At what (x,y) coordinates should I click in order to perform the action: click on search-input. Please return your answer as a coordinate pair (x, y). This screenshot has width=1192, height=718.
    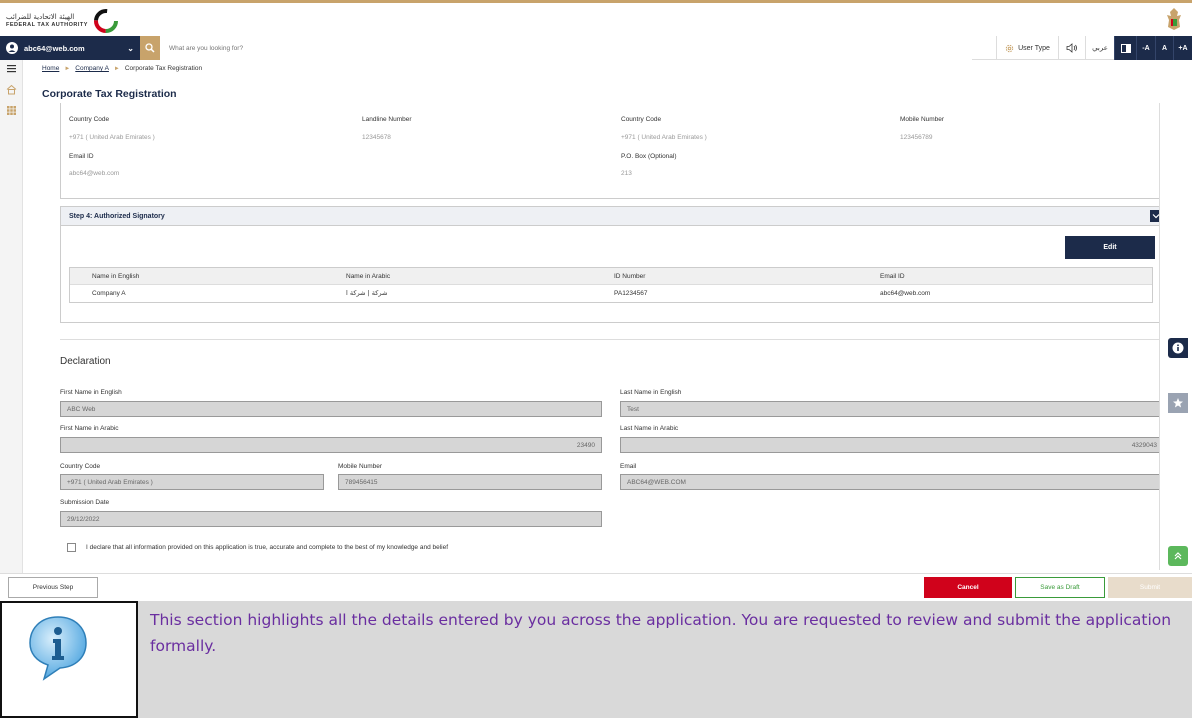
    Looking at the image, I should click on (566, 48).